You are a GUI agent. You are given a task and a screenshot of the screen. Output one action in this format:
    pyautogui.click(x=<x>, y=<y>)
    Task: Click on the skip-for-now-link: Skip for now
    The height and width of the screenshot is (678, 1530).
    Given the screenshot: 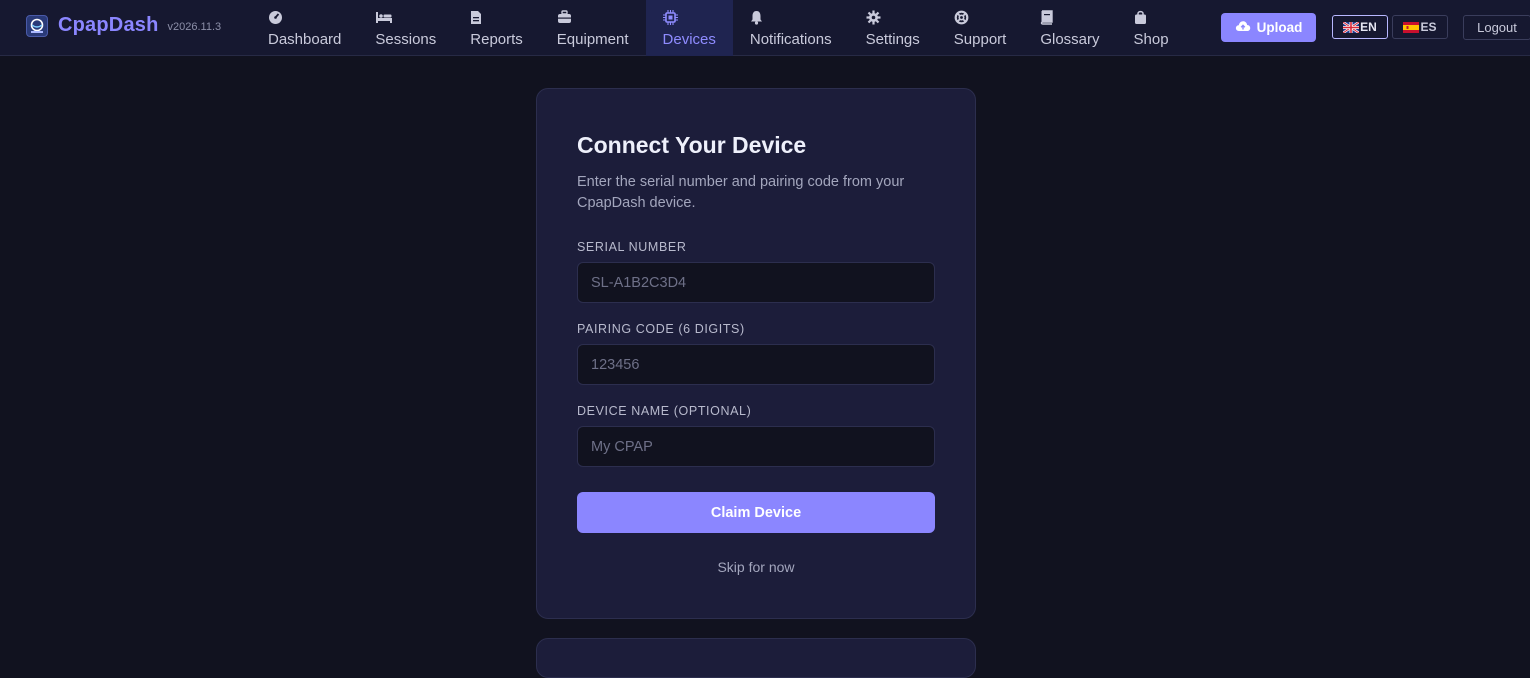 What is the action you would take?
    pyautogui.click(x=756, y=567)
    